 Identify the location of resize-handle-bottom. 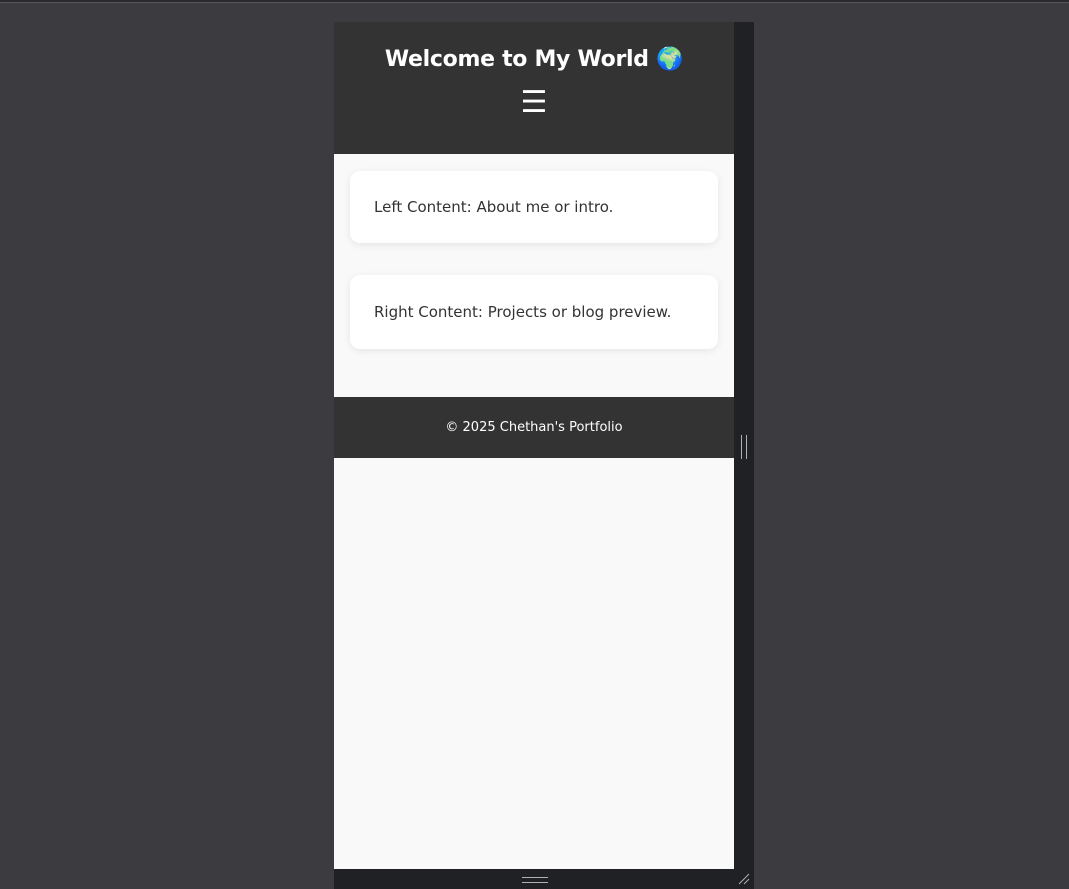
(535, 880).